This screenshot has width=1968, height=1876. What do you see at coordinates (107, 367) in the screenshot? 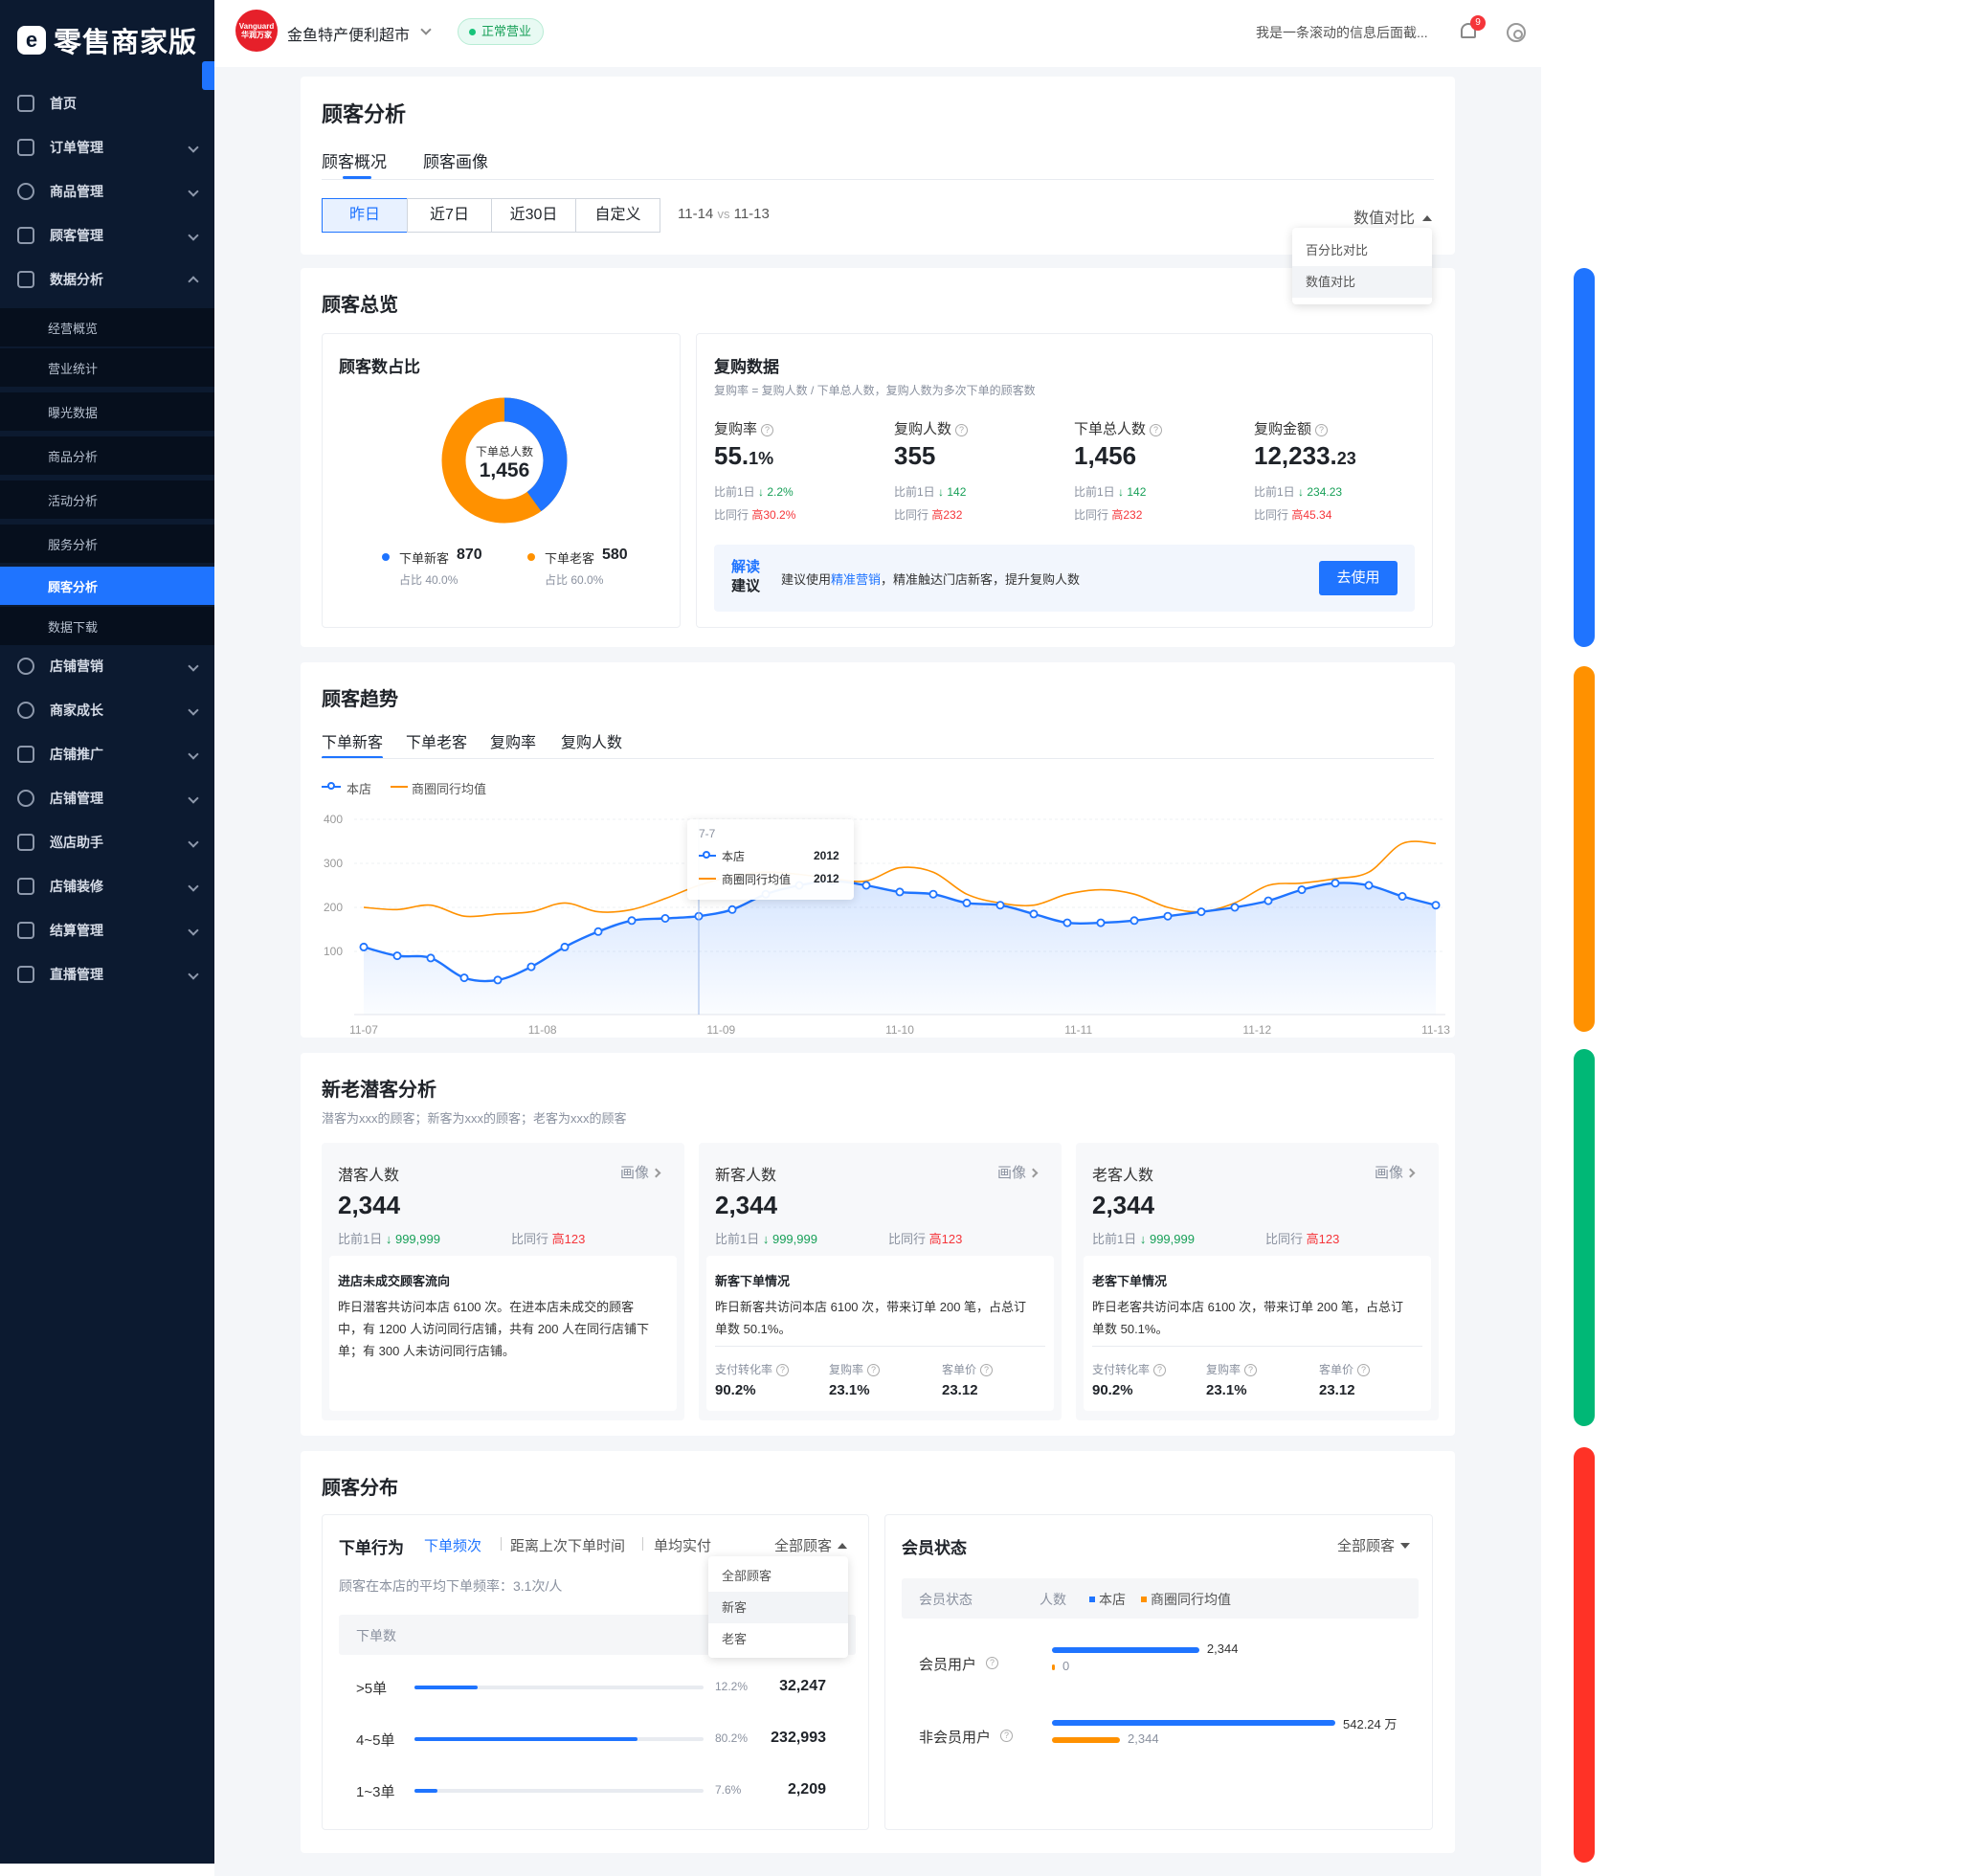
I see `sidebar-subitem-business-stats: 营业统计` at bounding box center [107, 367].